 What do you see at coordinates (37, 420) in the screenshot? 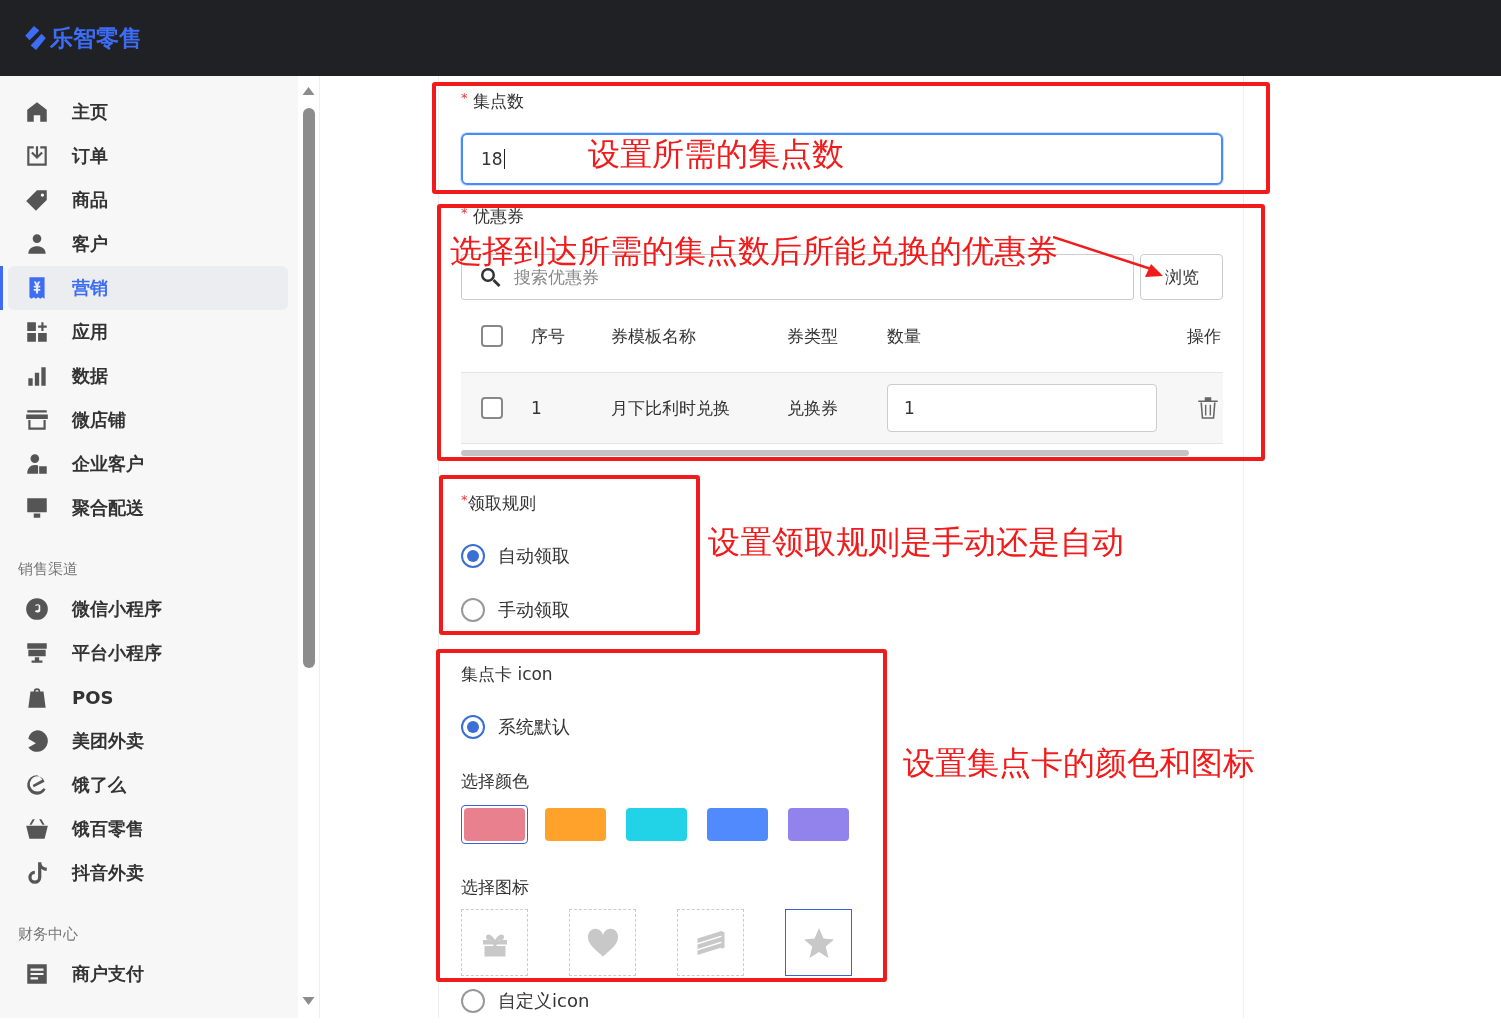
I see `store-icon` at bounding box center [37, 420].